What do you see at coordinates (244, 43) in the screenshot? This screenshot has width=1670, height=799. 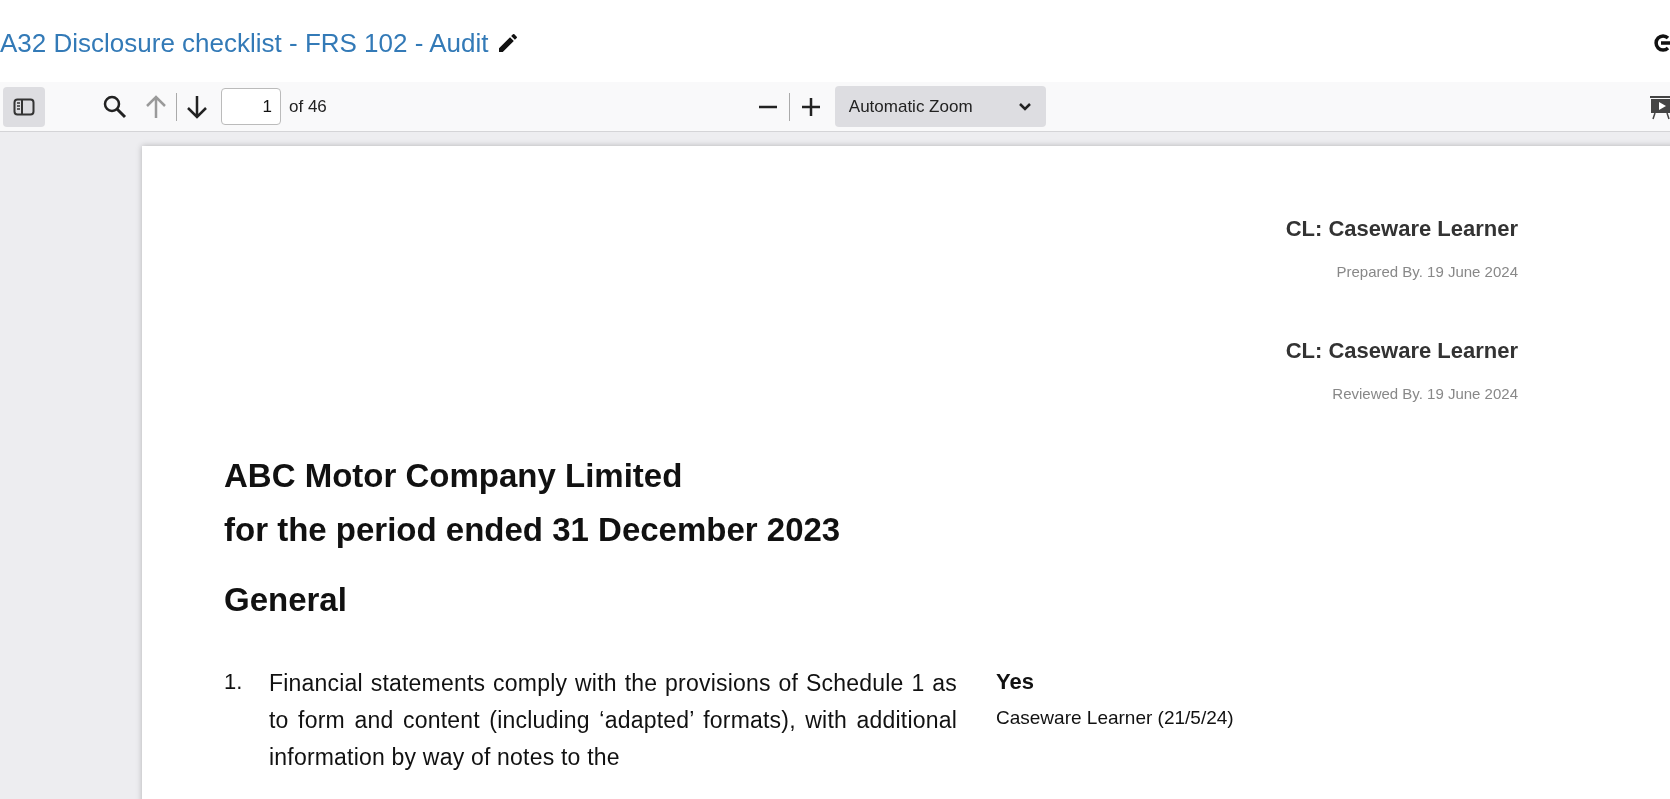 I see `document-title: A32 Disclosure checklist - FRS 102 - Audit` at bounding box center [244, 43].